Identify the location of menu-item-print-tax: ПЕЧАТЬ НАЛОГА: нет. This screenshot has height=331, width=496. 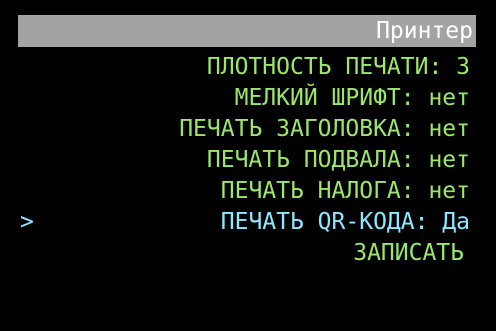
(247, 191).